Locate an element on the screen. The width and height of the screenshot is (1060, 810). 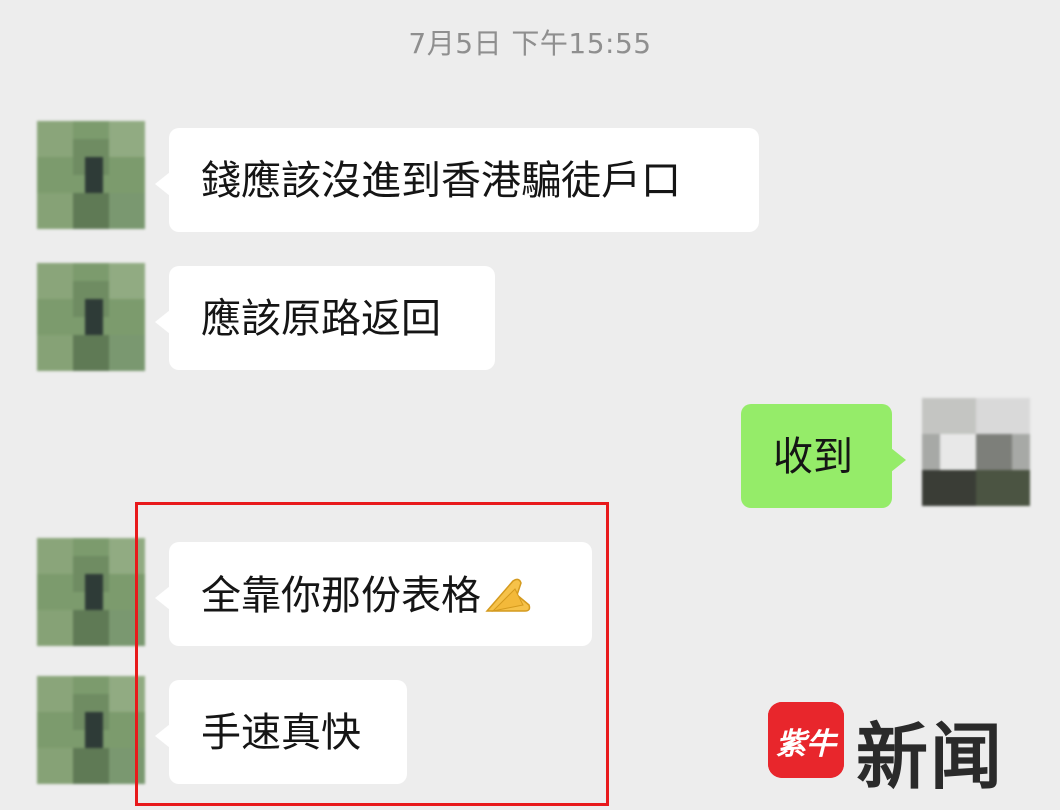
message-bubble-outgoing: 收到 is located at coordinates (823, 456).